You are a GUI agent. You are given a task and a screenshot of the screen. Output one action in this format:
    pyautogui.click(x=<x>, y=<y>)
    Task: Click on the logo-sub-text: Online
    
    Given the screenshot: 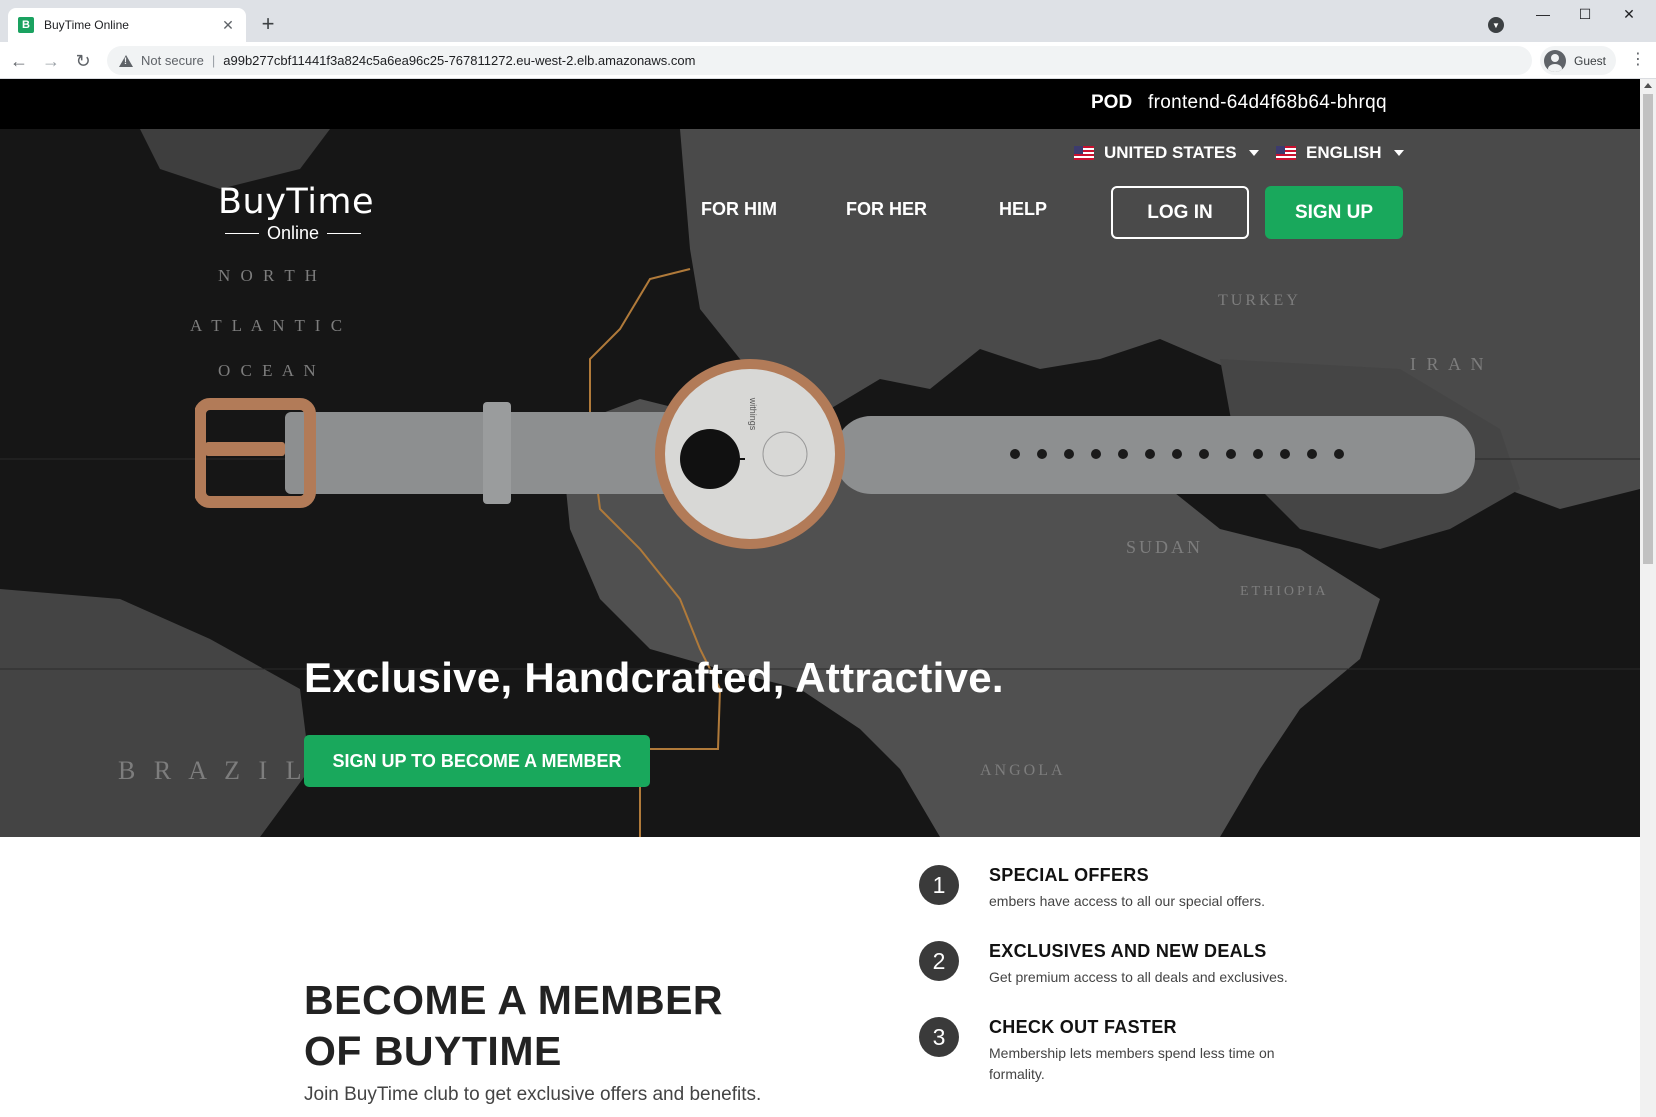 What is the action you would take?
    pyautogui.click(x=293, y=233)
    